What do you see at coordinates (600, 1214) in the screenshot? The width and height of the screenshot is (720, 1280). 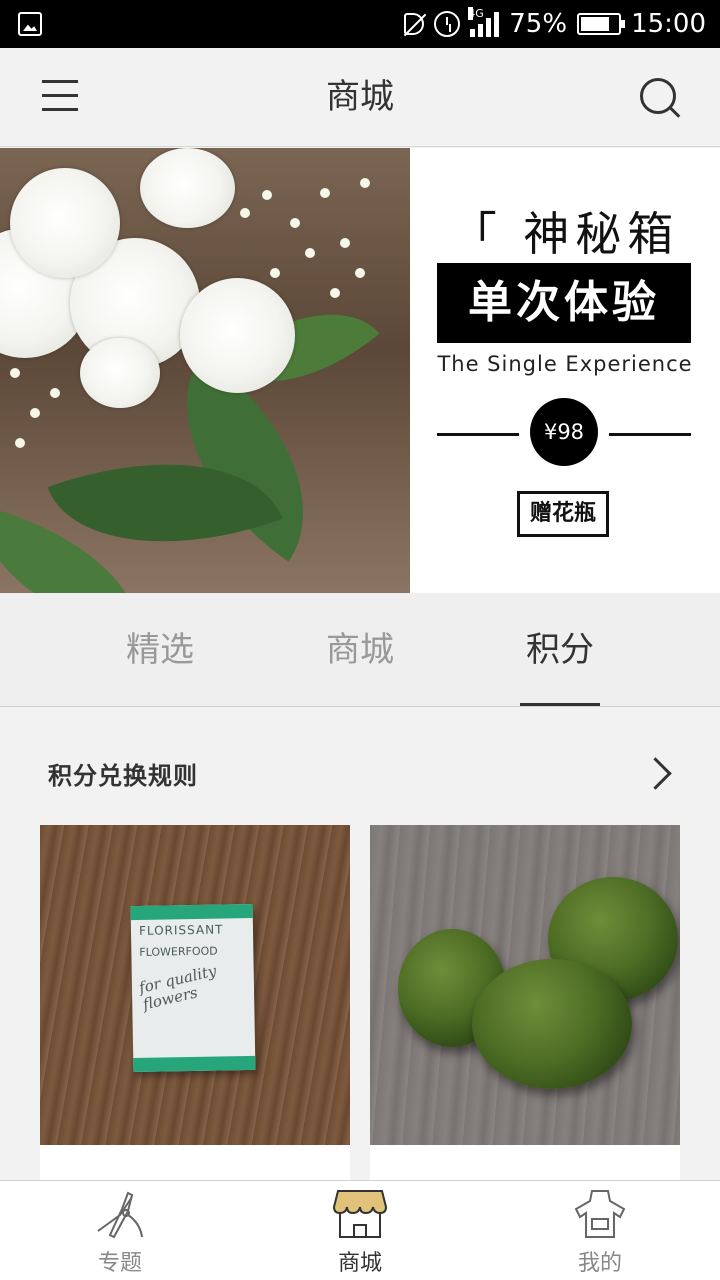 I see `apron-icon` at bounding box center [600, 1214].